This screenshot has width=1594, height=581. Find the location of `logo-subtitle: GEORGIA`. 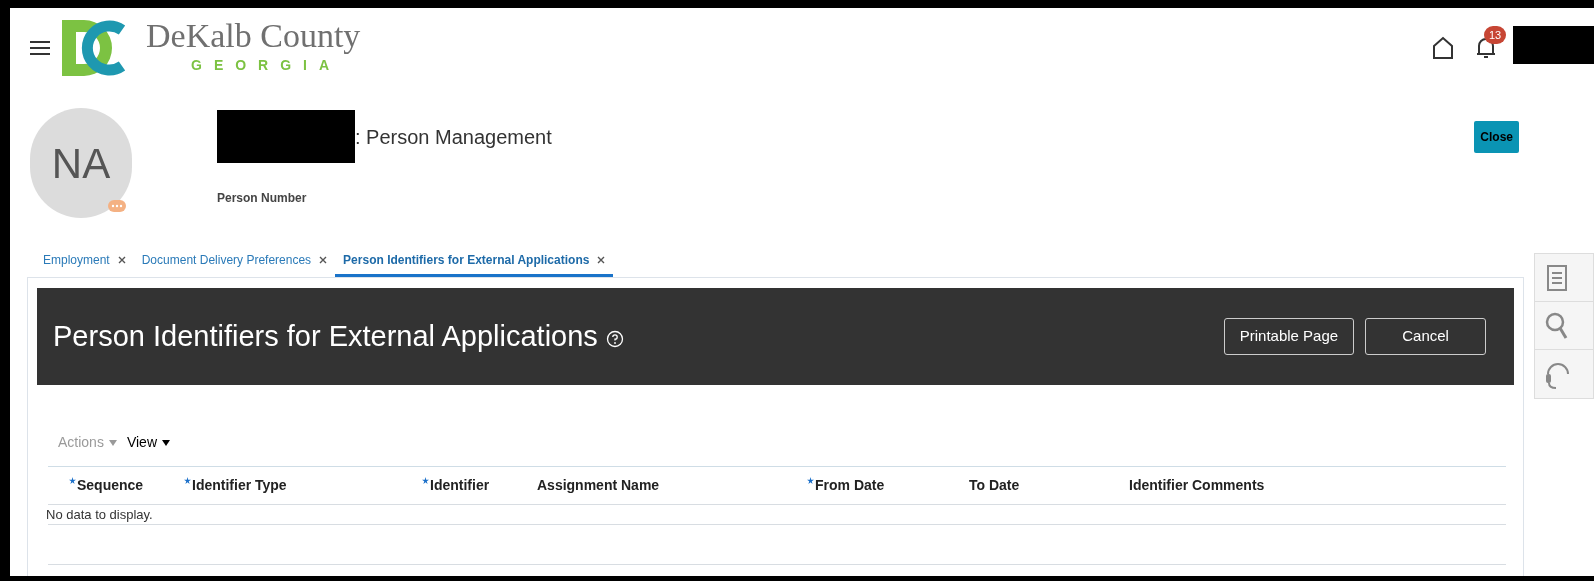

logo-subtitle: GEORGIA is located at coordinates (267, 65).